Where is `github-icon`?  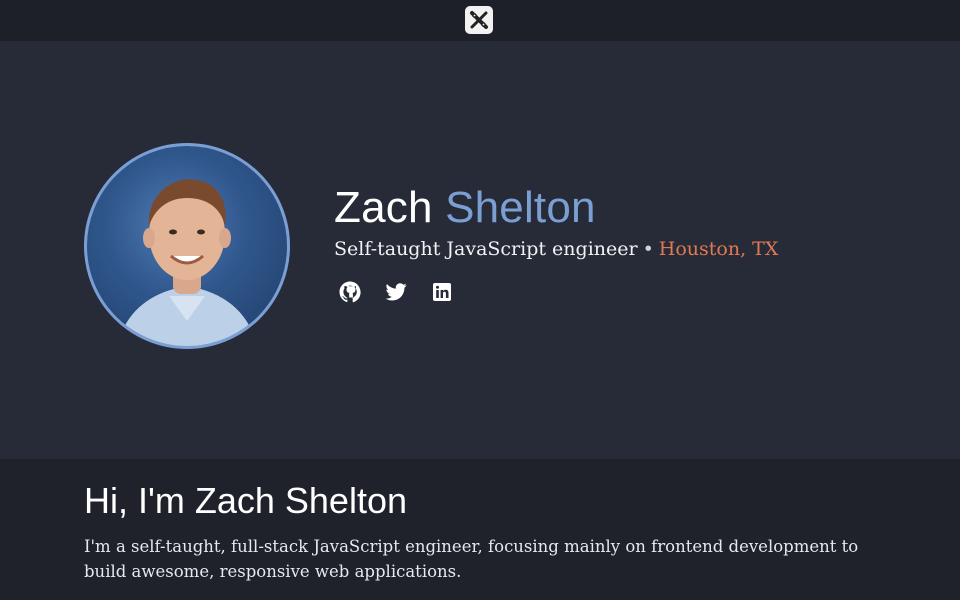
github-icon is located at coordinates (350, 292).